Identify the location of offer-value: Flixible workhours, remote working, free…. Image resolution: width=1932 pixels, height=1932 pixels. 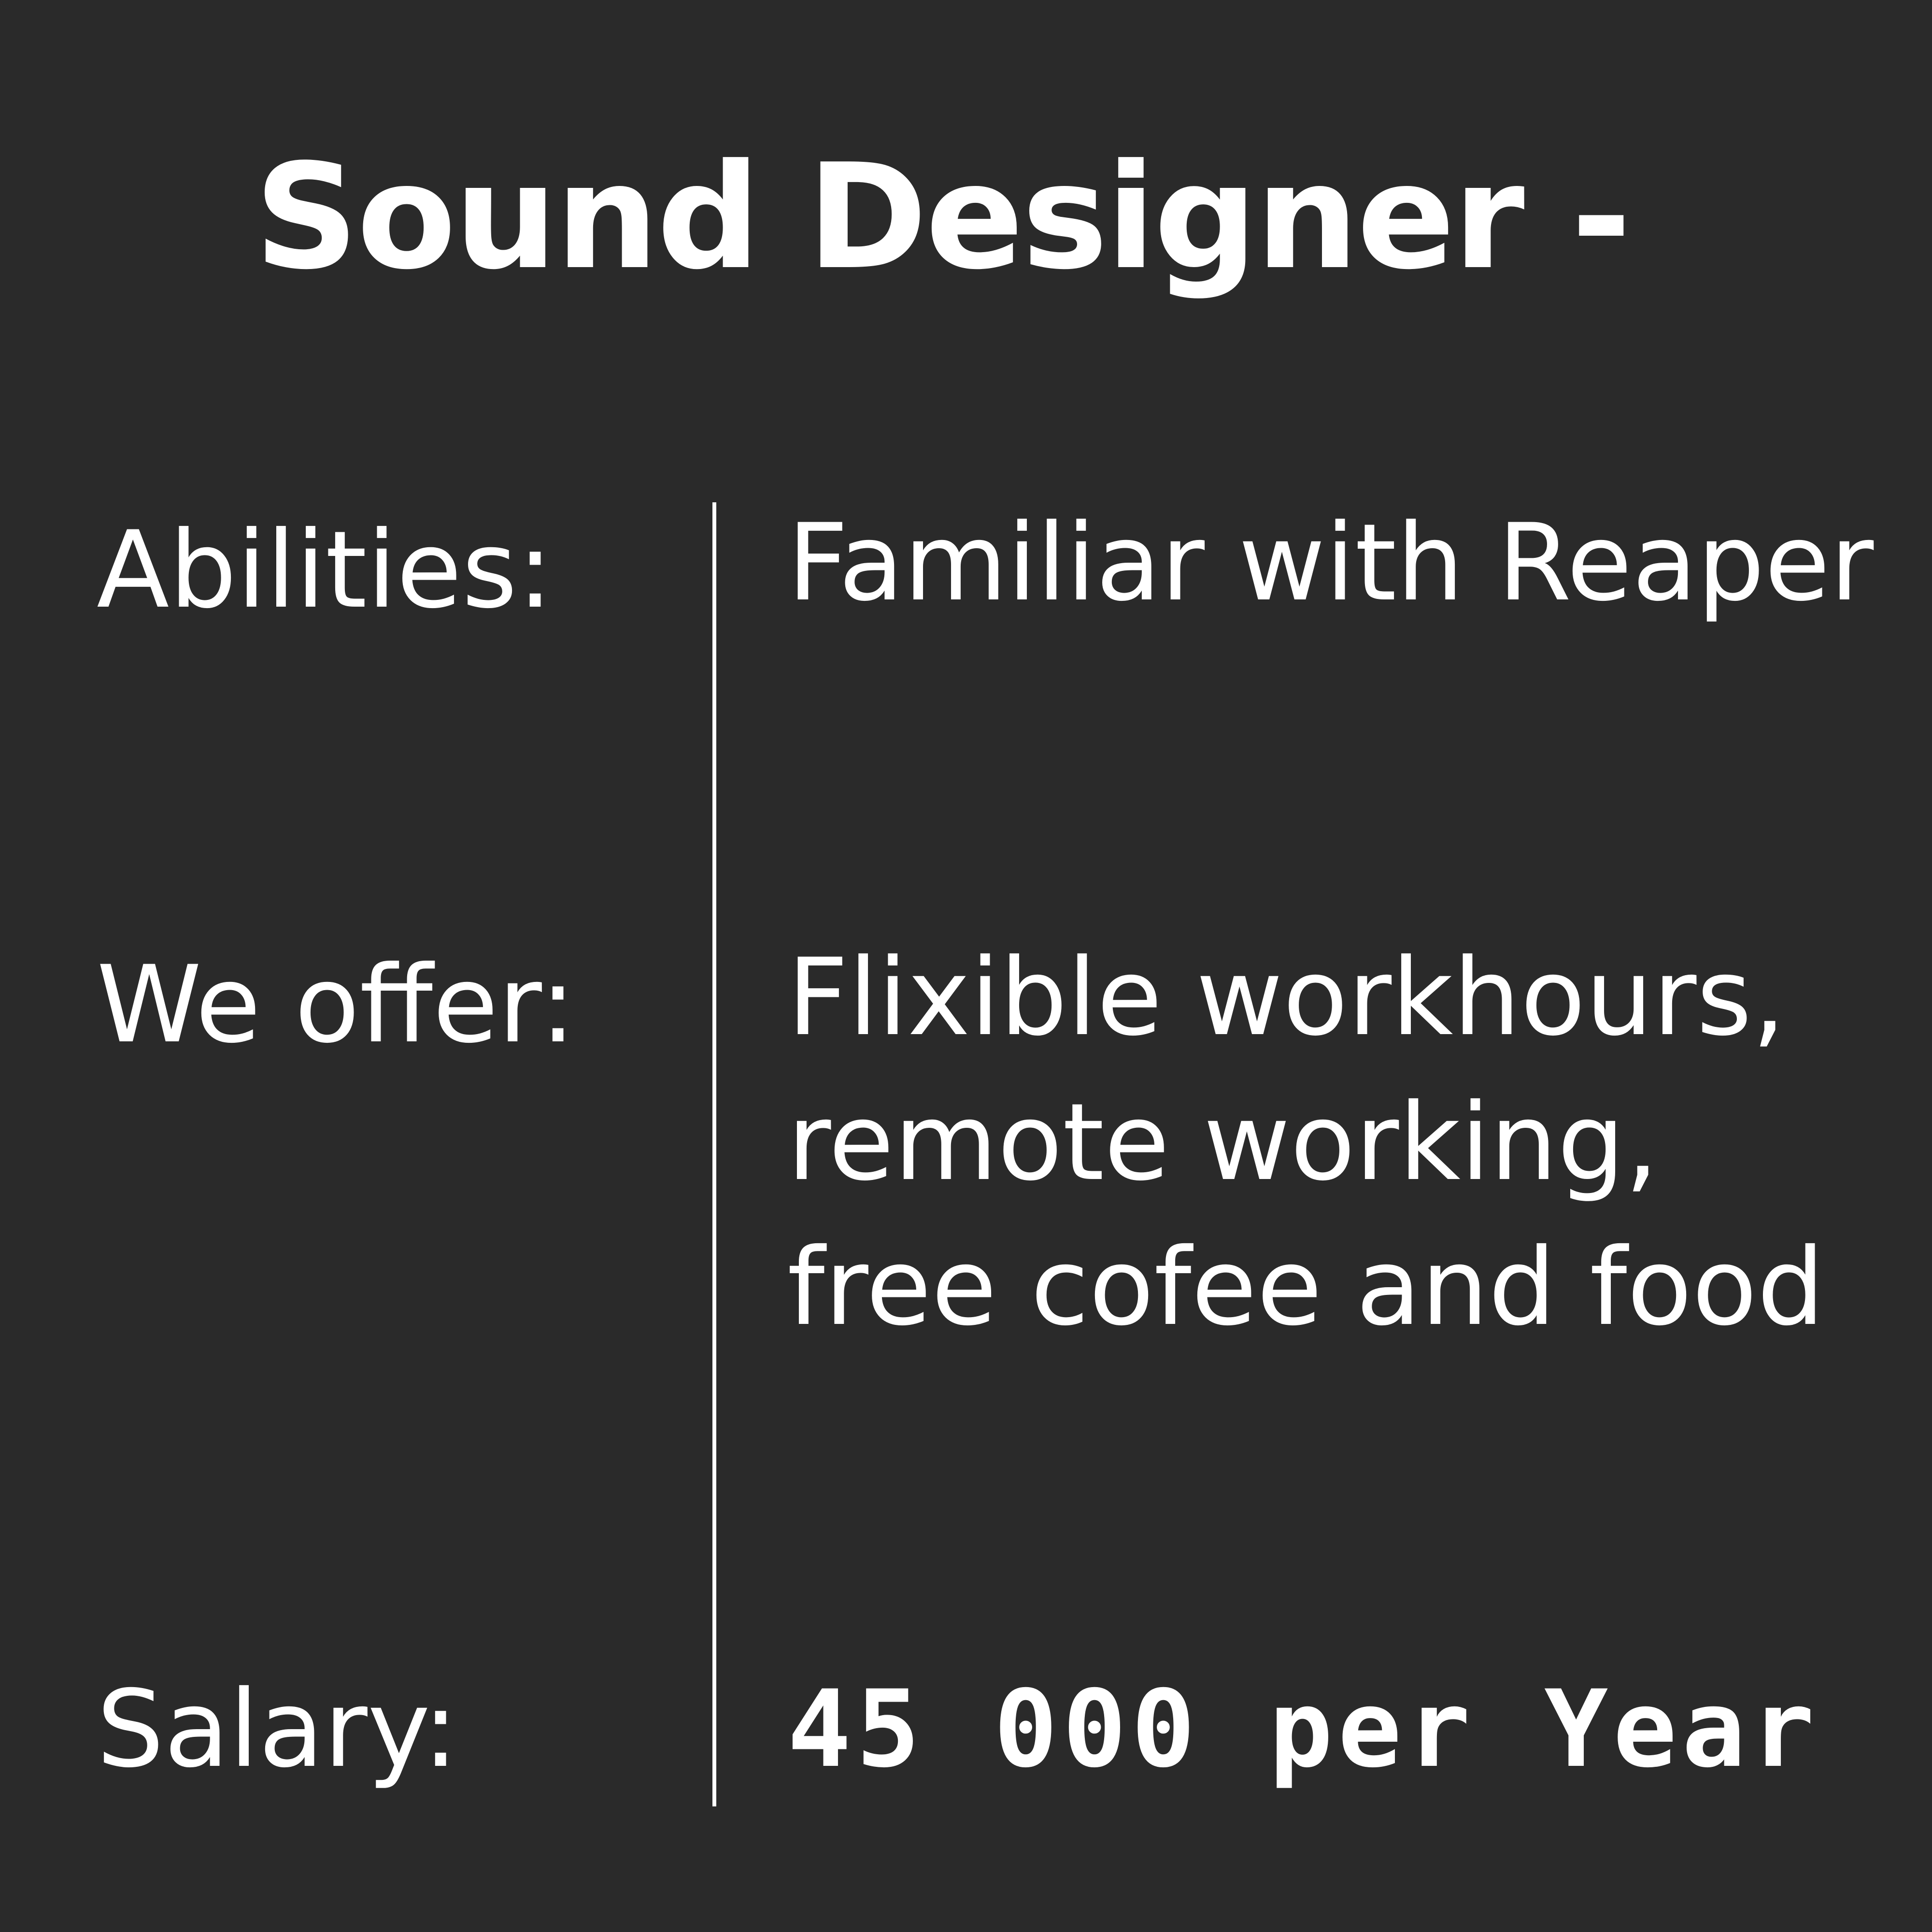
(1306, 1142).